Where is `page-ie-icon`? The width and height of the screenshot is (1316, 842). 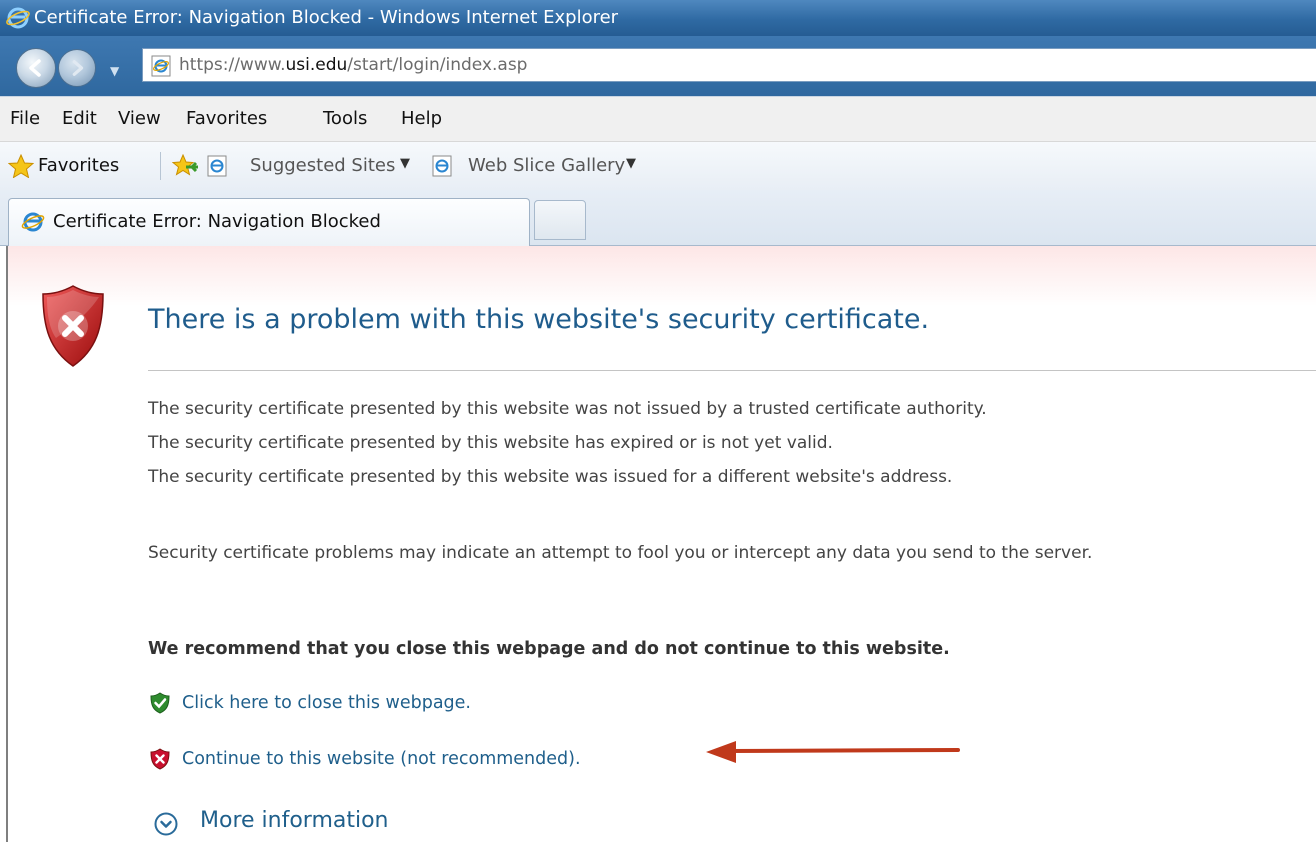 page-ie-icon is located at coordinates (161, 68).